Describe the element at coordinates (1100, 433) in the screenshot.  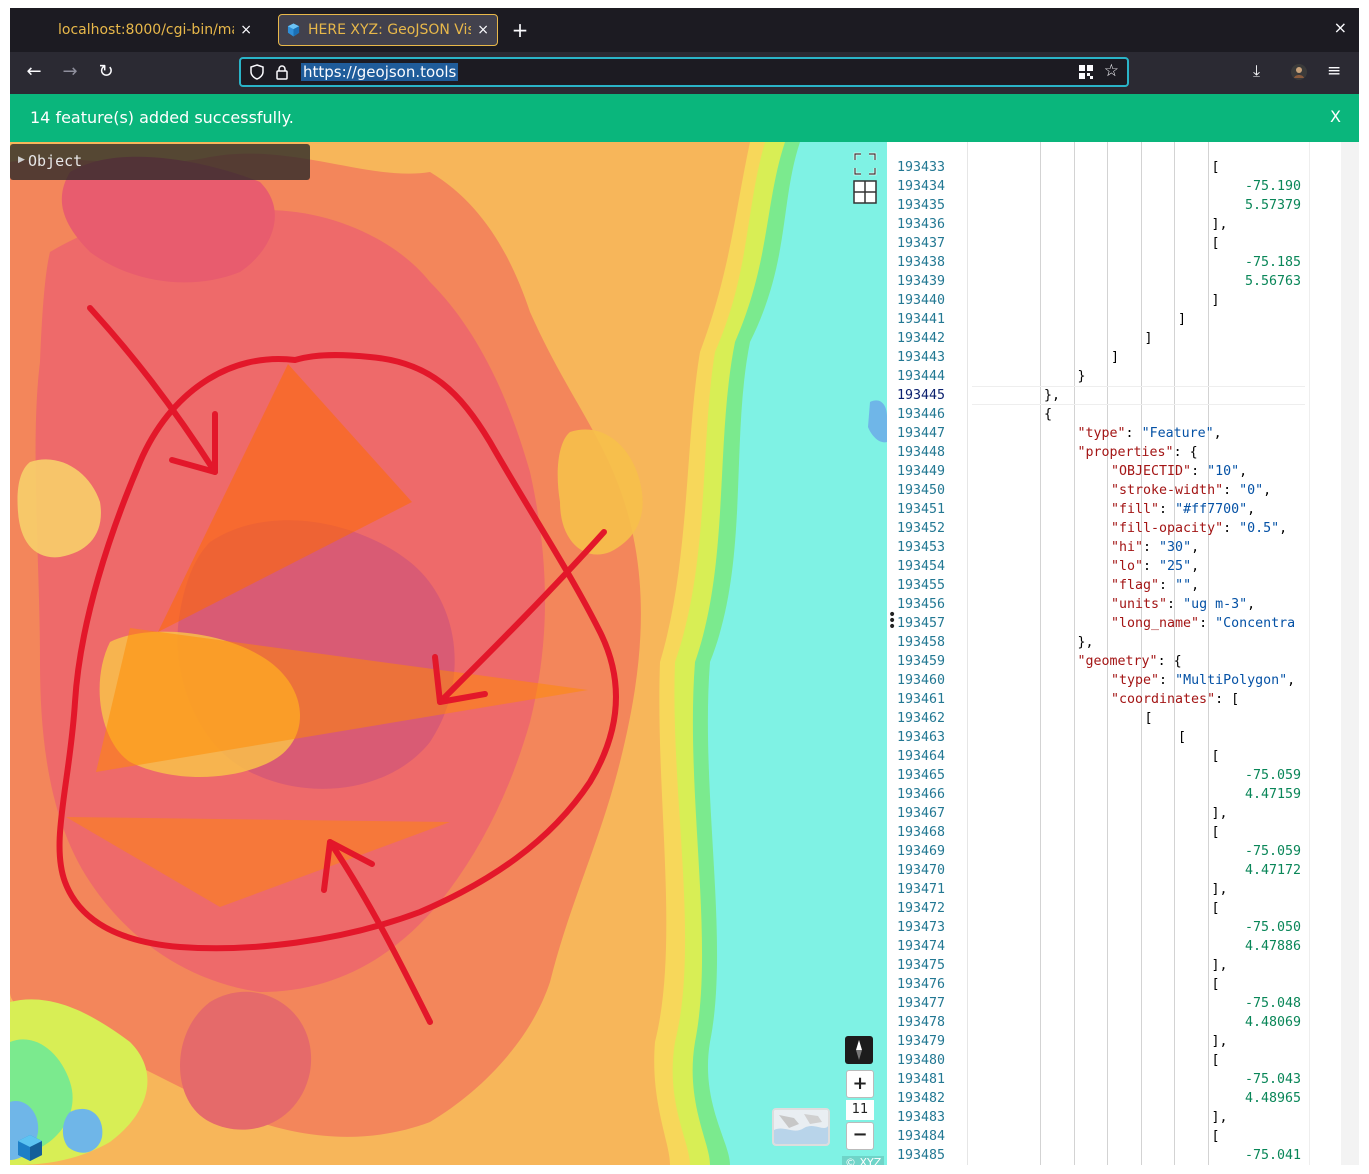
I see `code-line: 193447 "type": "Feature",` at that location.